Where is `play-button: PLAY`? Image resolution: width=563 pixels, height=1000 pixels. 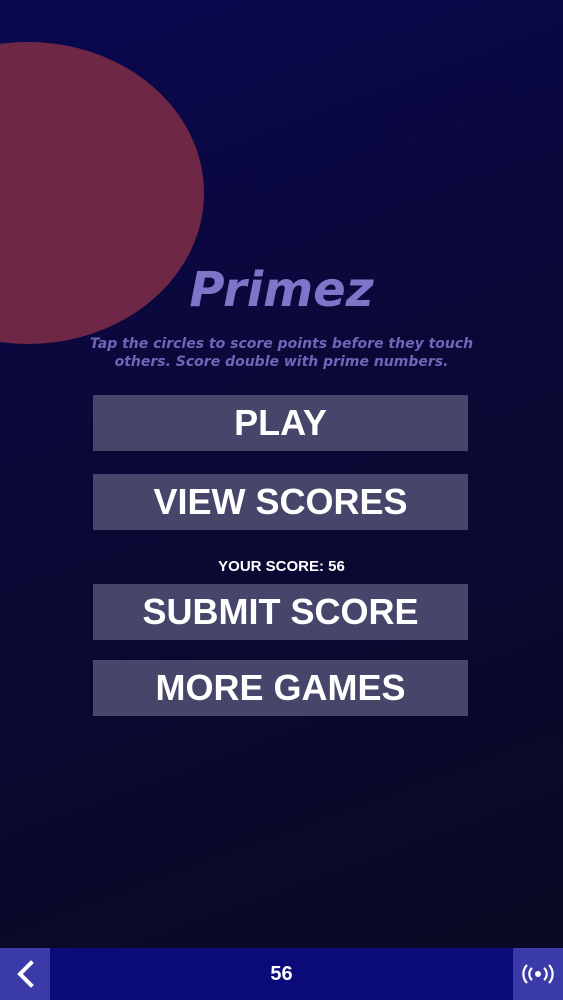 play-button: PLAY is located at coordinates (280, 423).